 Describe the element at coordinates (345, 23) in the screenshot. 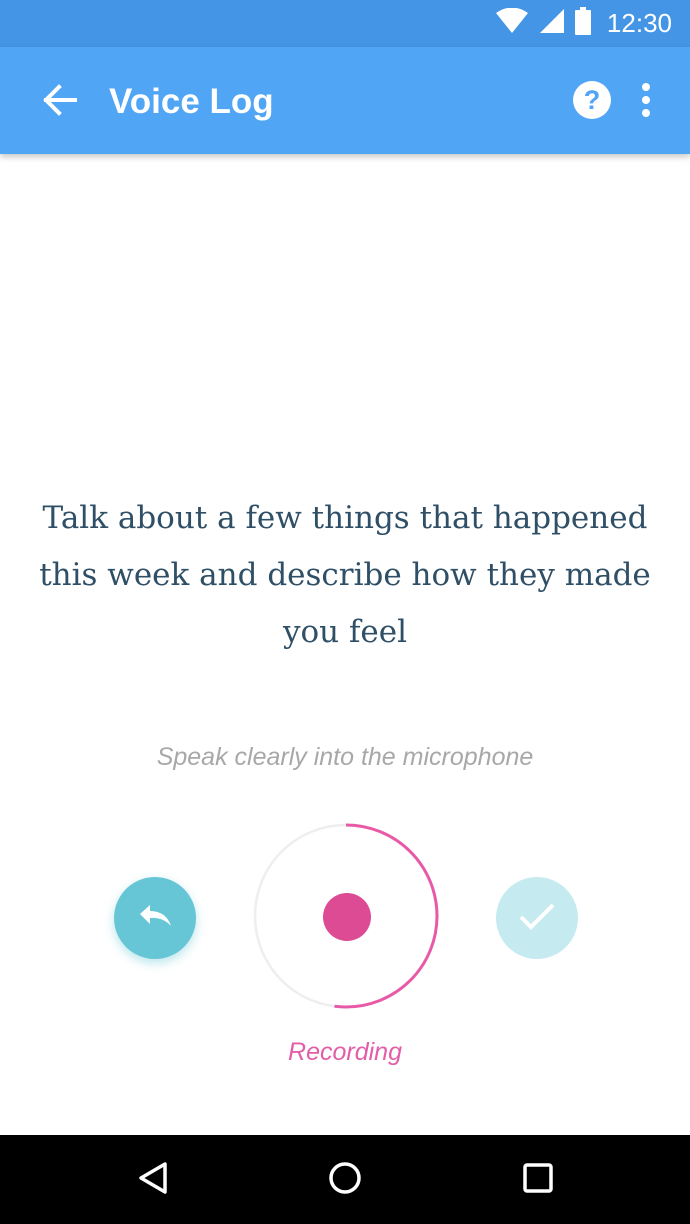

I see `status-bar: 12:30` at that location.